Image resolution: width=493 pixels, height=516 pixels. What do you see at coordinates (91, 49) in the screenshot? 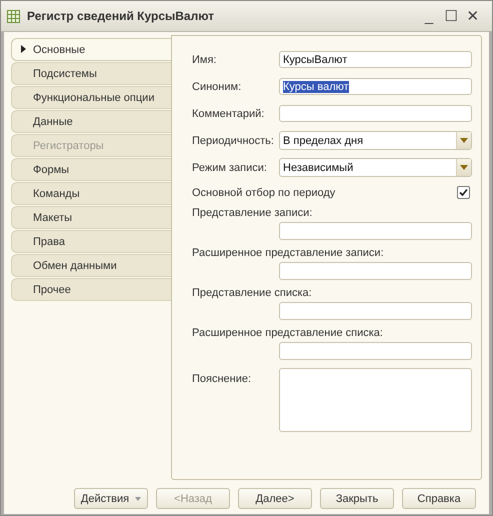
I see `sidebar-tab: Основные` at bounding box center [91, 49].